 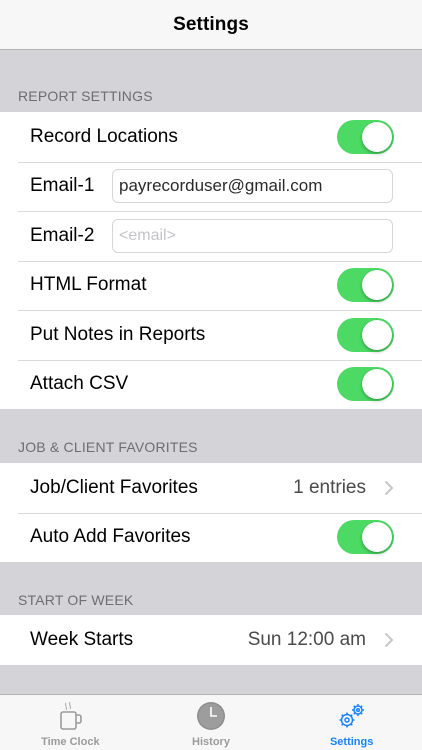 What do you see at coordinates (85, 96) in the screenshot?
I see `section-header-report-settings: REPORT SETTINGS` at bounding box center [85, 96].